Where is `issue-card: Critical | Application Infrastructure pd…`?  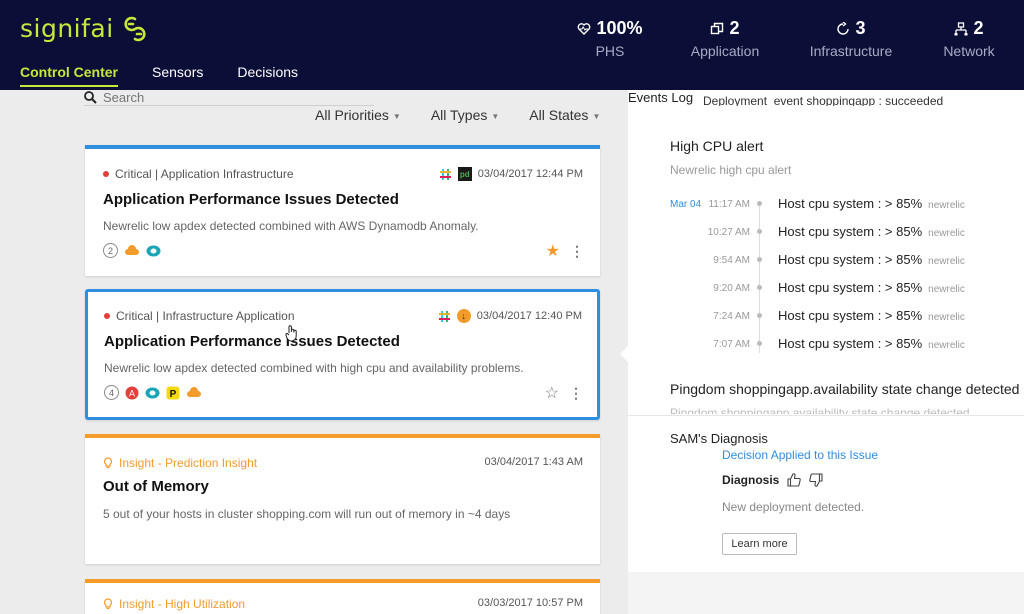
issue-card: Critical | Application Infrastructure pd… is located at coordinates (342, 210).